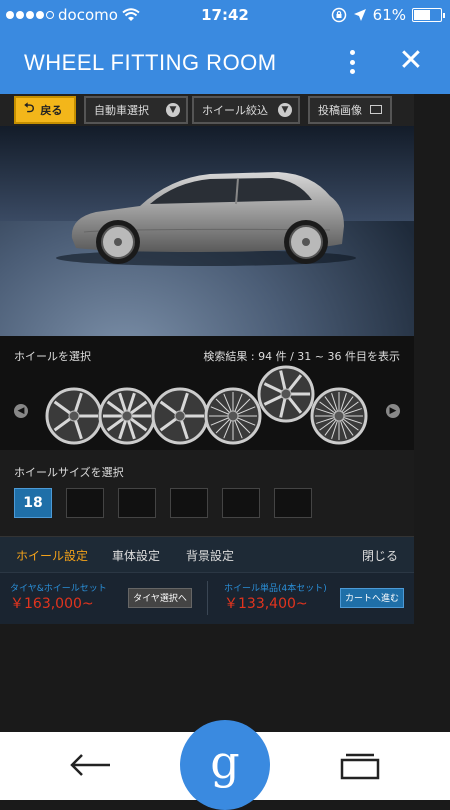  Describe the element at coordinates (372, 598) in the screenshot. I see `go-to-cart-button: カートへ進む` at that location.